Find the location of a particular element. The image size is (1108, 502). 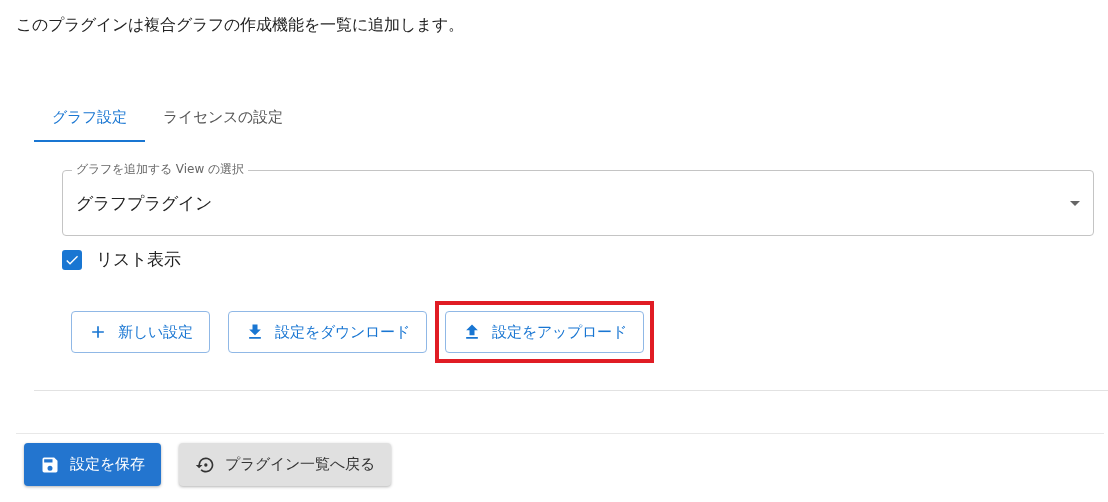

dropdown-caret-icon is located at coordinates (1075, 203).